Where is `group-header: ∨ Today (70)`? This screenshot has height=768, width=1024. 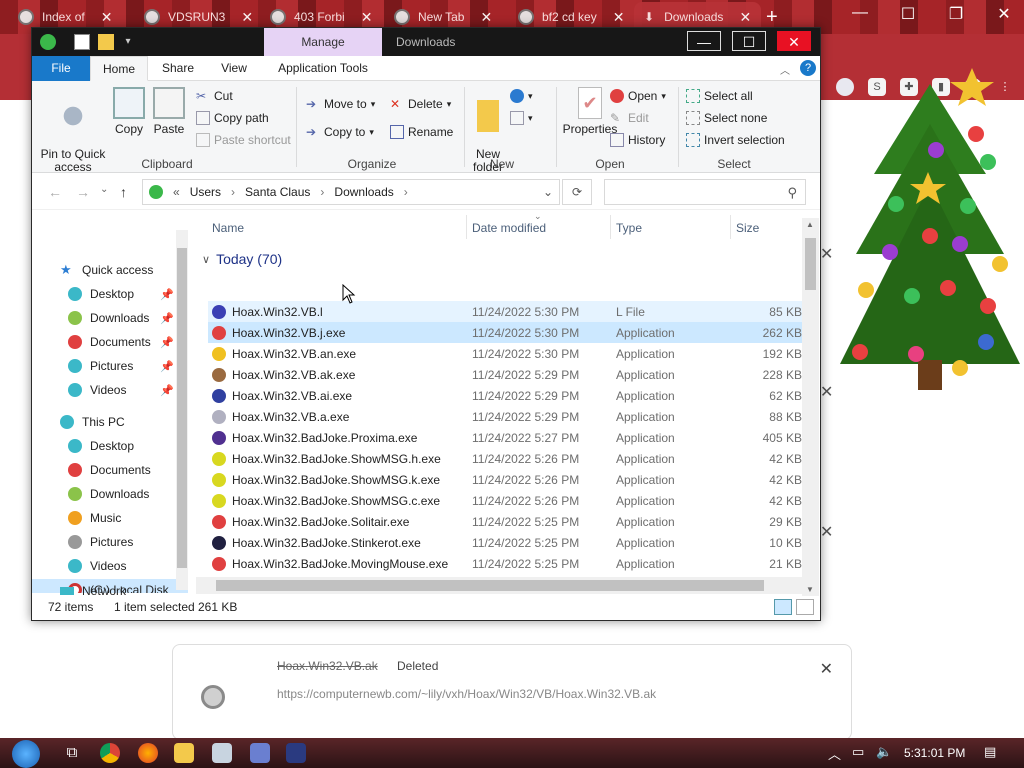
group-header: ∨ Today (70) is located at coordinates (242, 259).